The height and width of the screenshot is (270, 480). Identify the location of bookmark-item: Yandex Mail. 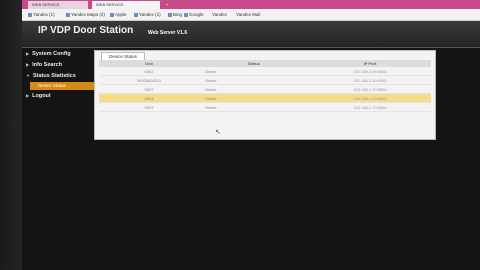
(248, 15).